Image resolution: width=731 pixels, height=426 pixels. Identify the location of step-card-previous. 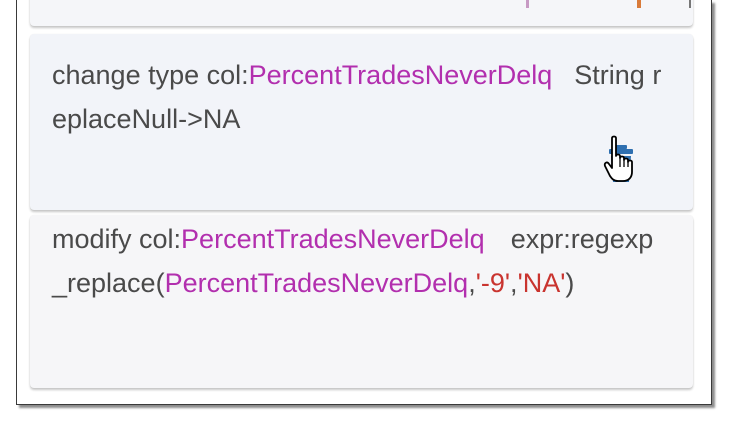
(361, 13).